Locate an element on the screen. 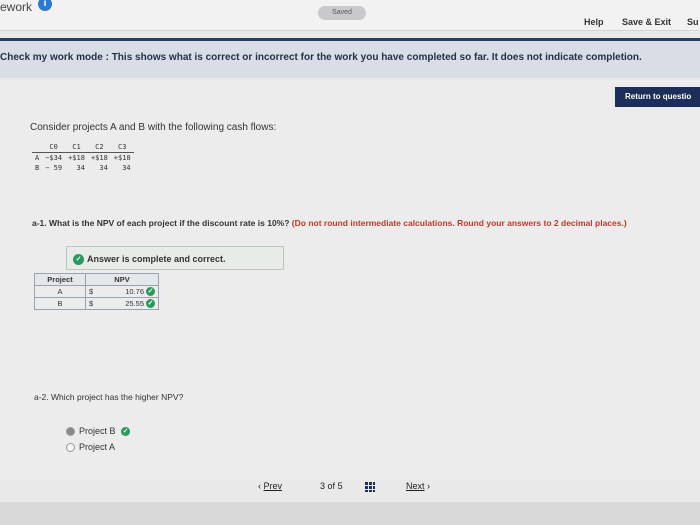  page-total: 5 is located at coordinates (340, 486).